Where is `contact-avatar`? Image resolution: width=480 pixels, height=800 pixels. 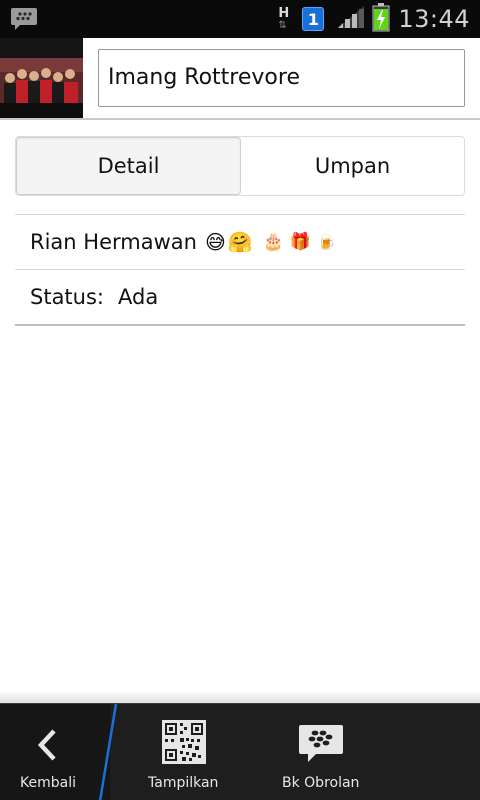 contact-avatar is located at coordinates (41, 78).